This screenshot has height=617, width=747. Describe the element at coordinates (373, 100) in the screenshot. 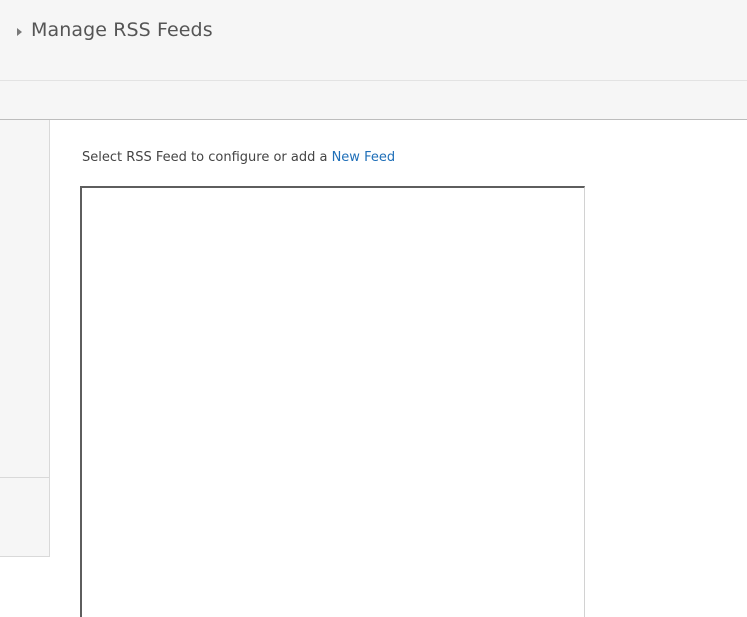

I see `toolbar` at that location.